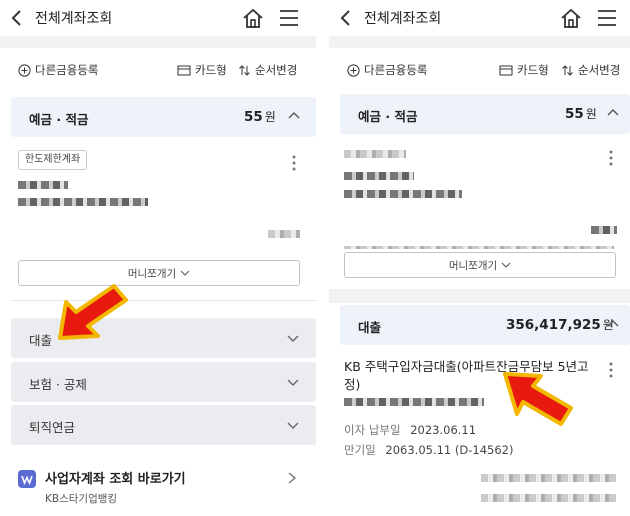  Describe the element at coordinates (414, 402) in the screenshot. I see `masked-loan-number` at that location.